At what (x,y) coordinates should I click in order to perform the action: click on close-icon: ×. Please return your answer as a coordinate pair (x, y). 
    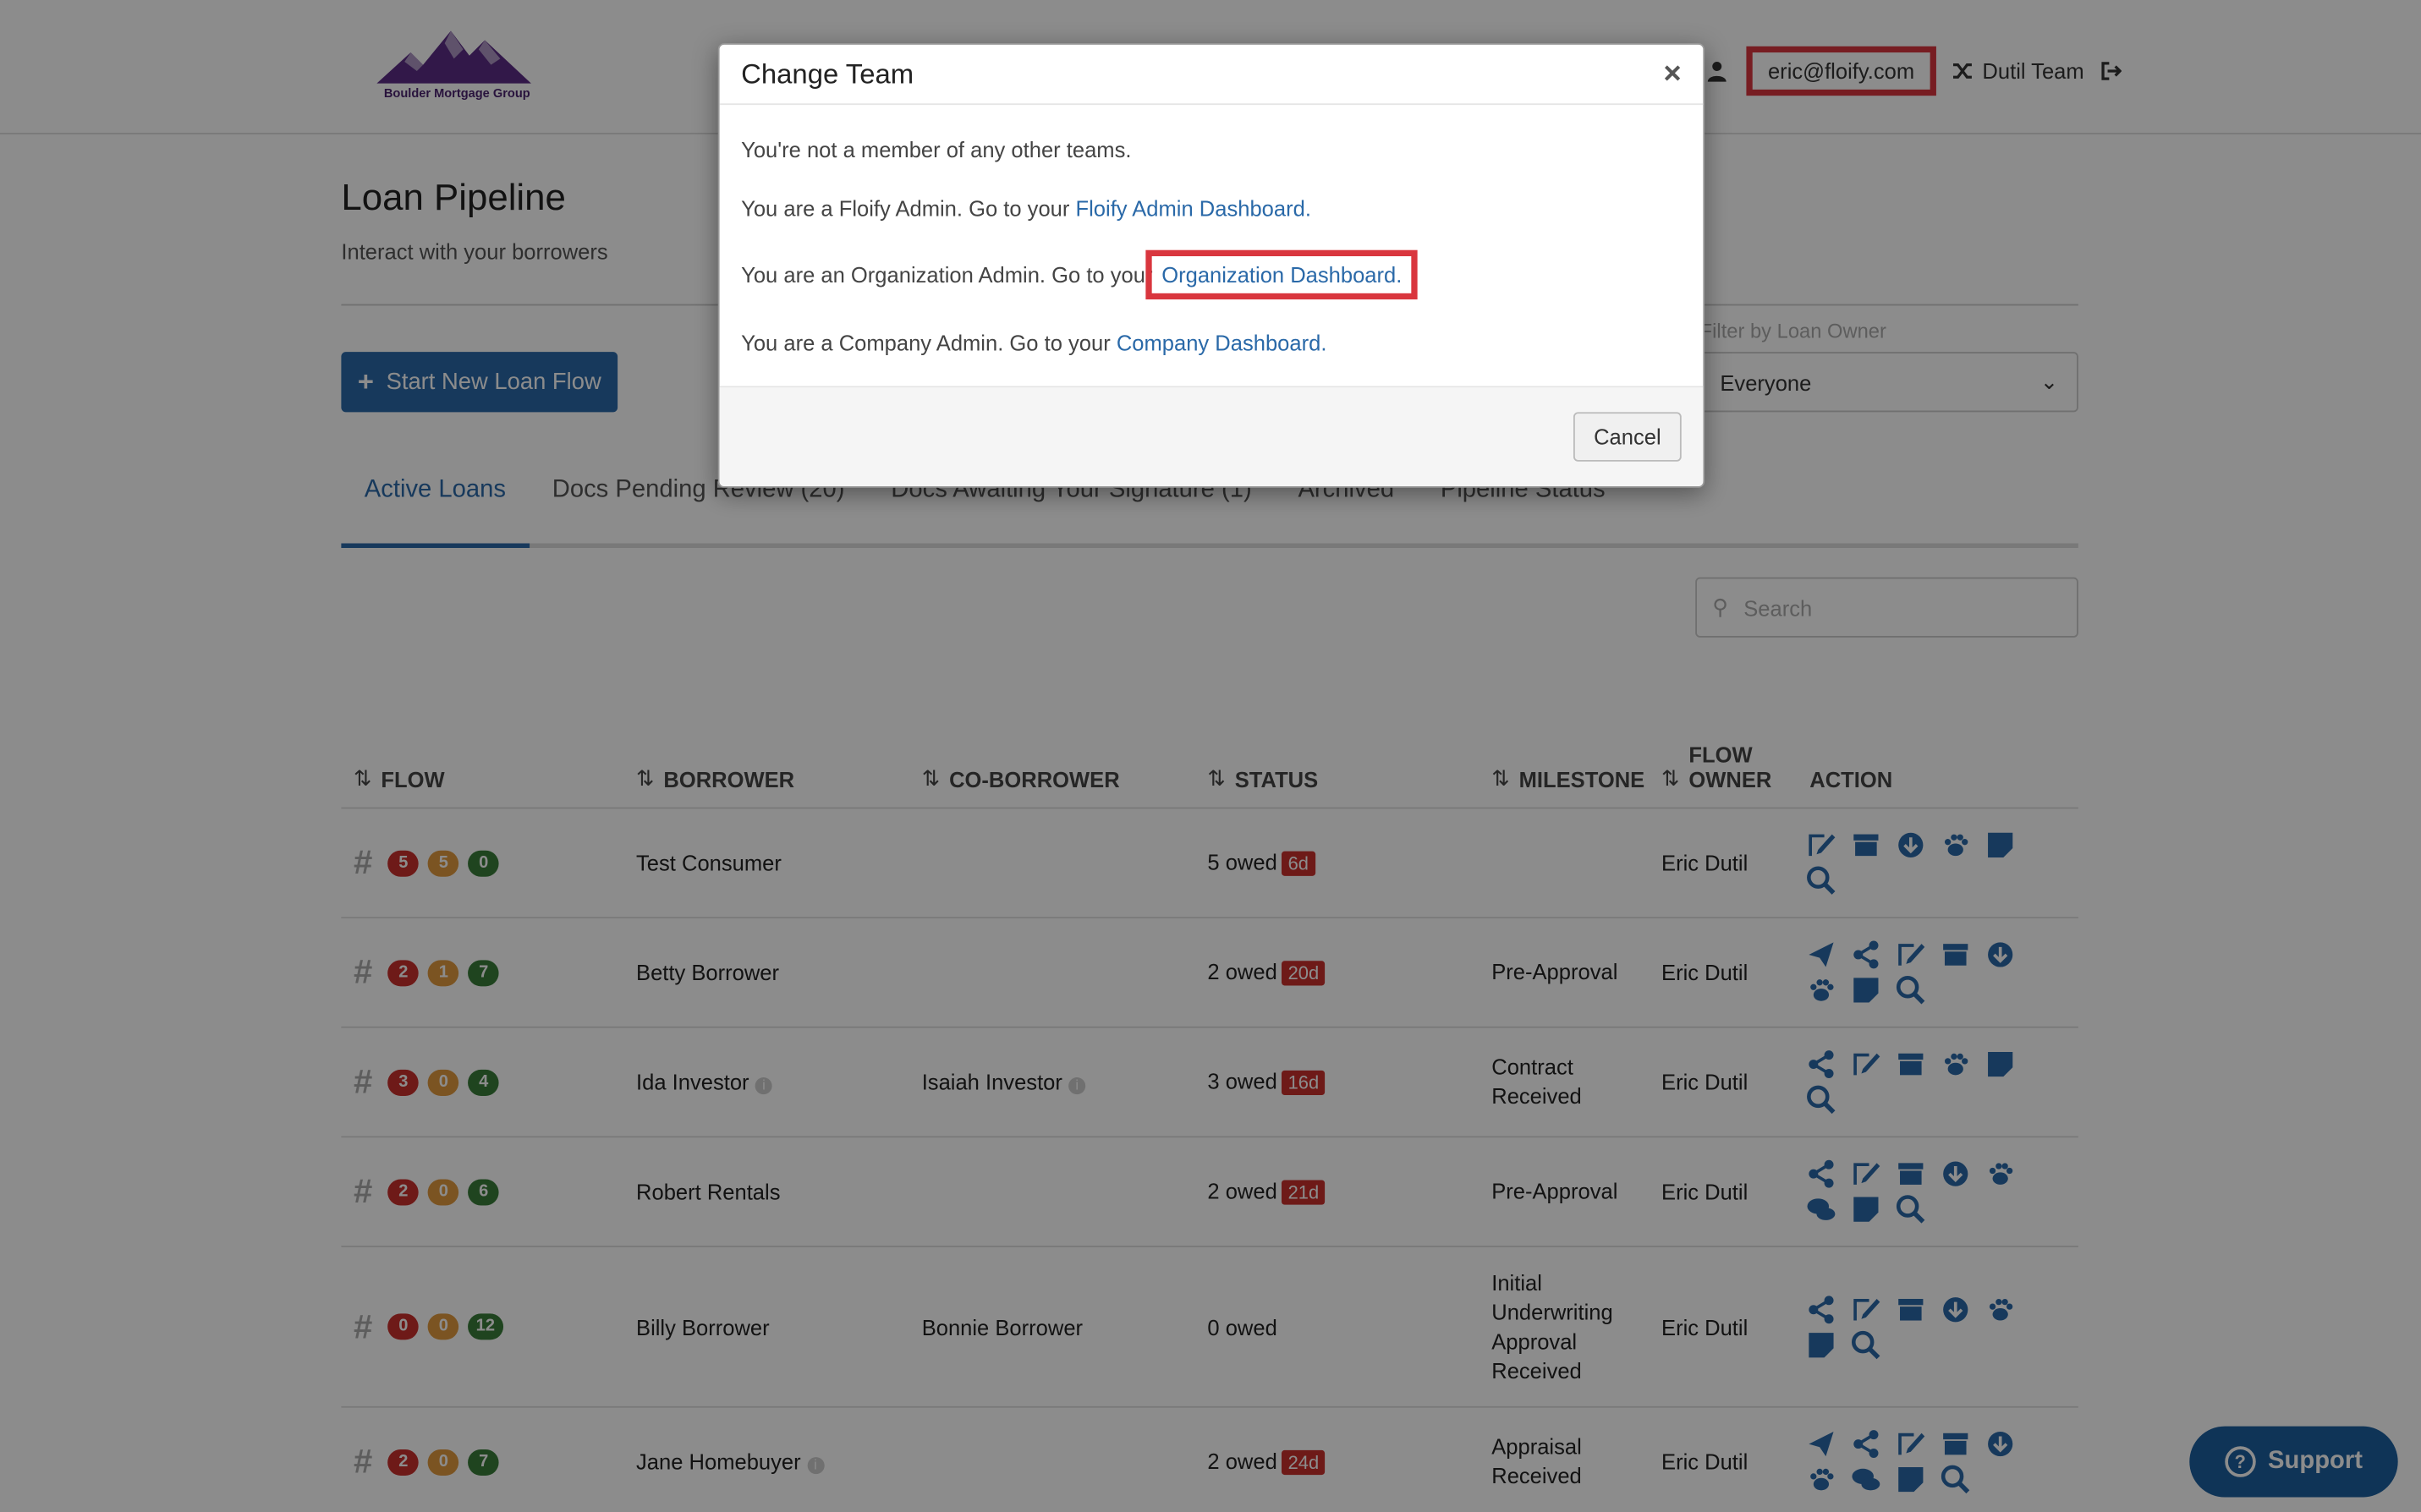
    Looking at the image, I should click on (1672, 75).